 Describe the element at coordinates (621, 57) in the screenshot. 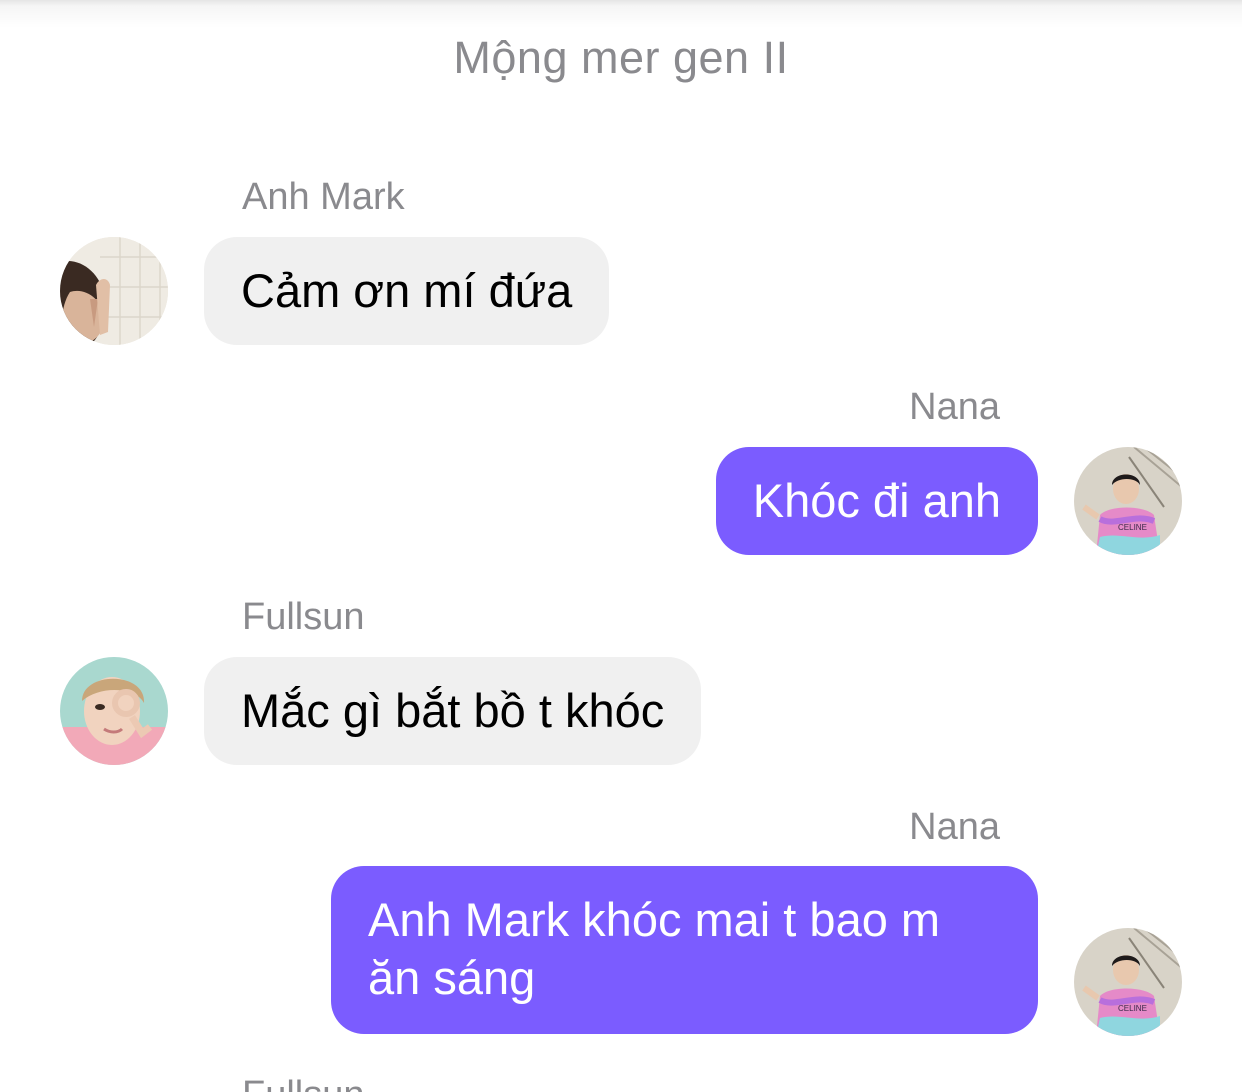

I see `chat-title: Mộng mer gen II` at that location.